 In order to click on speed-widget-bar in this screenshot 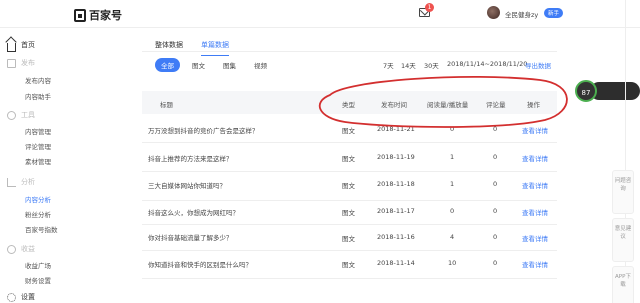, I will do `click(615, 91)`.